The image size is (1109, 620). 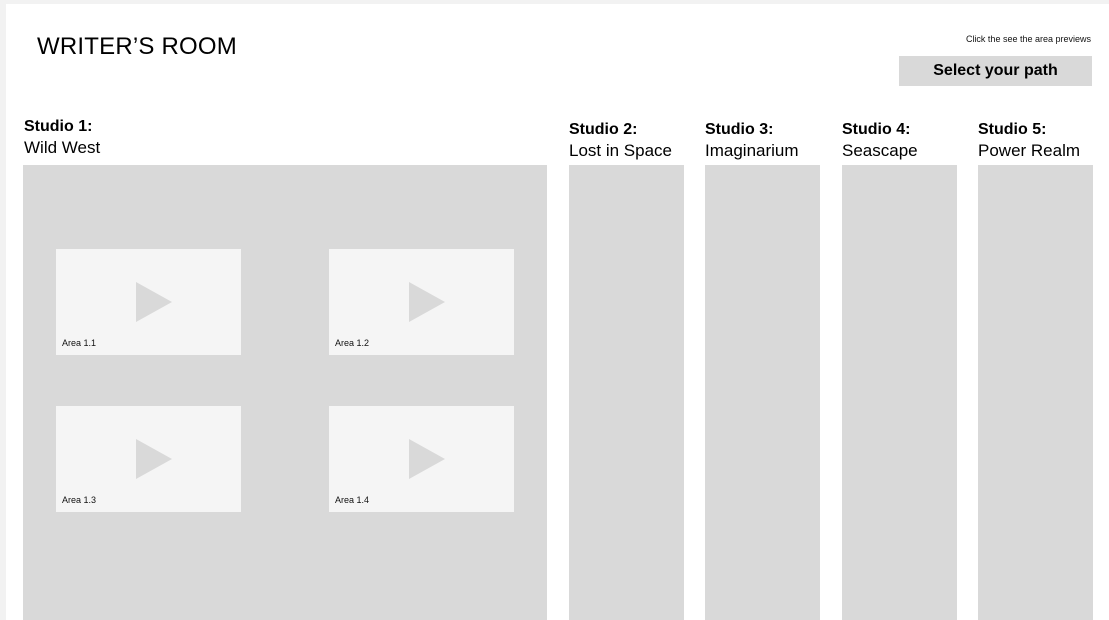 What do you see at coordinates (621, 150) in the screenshot?
I see `studio-2-name: Lost in Space` at bounding box center [621, 150].